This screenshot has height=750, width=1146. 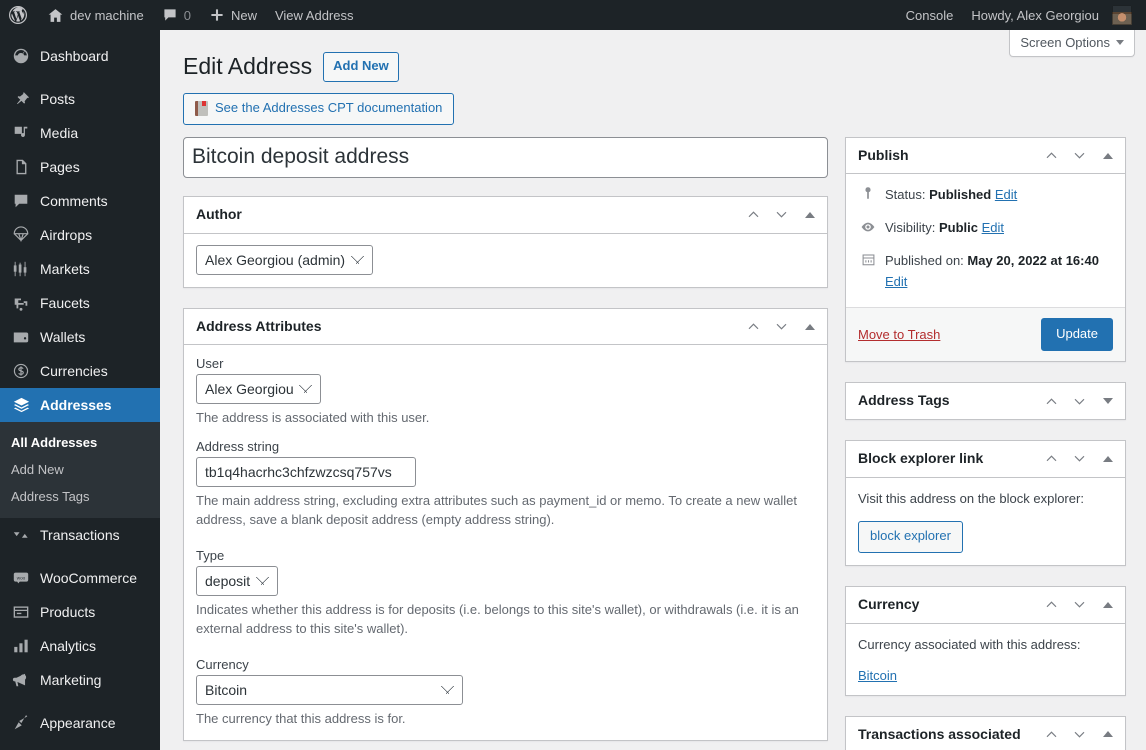 I want to click on sidebar-item-label: Wallets, so click(x=63, y=337).